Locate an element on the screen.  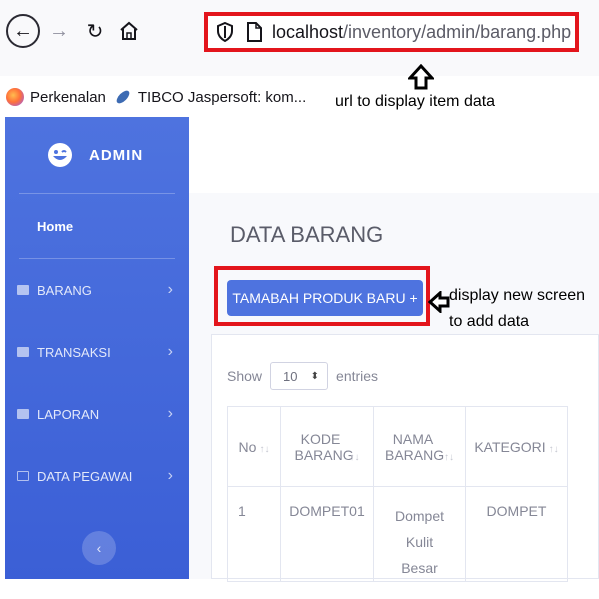
annotation-button-note-1: display new screen is located at coordinates (517, 295).